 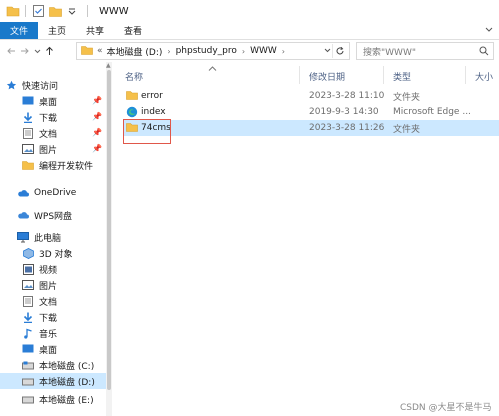 What do you see at coordinates (347, 96) in the screenshot?
I see `file-date: 2023-3-28 11:10` at bounding box center [347, 96].